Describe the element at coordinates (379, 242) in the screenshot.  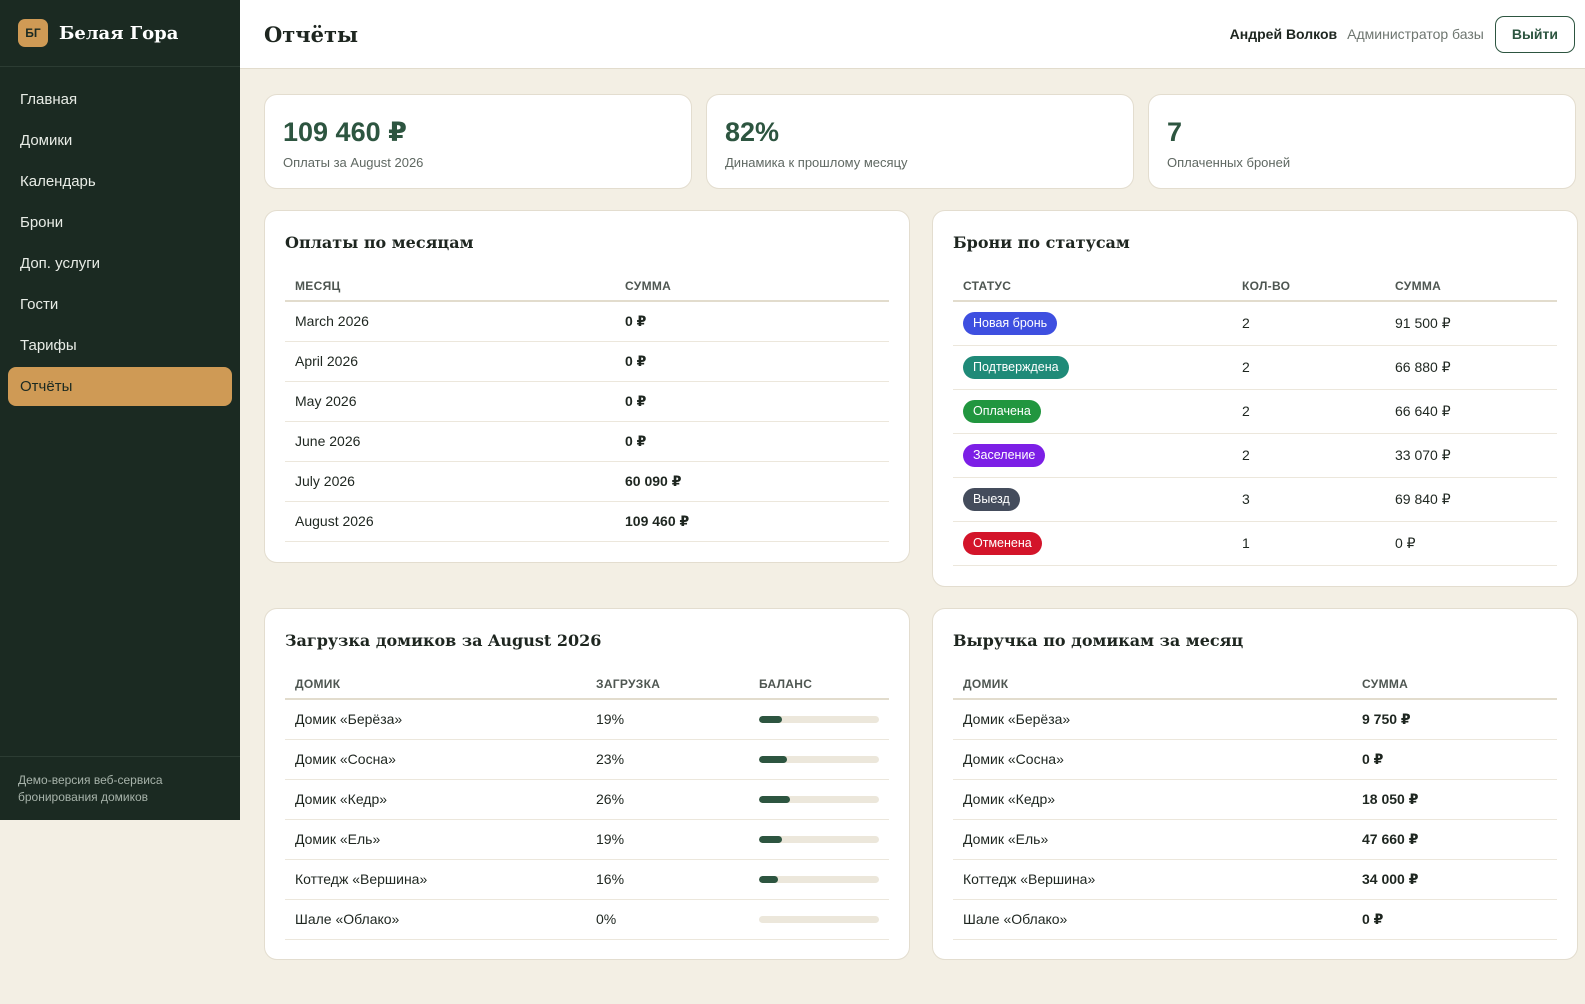
I see `panel-title: Оплаты по месяцам` at that location.